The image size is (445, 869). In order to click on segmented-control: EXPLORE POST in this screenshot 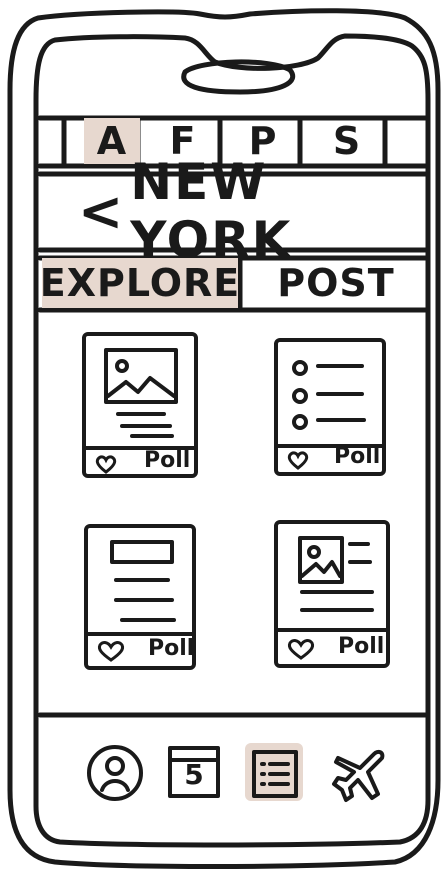, I will do `click(235, 283)`.